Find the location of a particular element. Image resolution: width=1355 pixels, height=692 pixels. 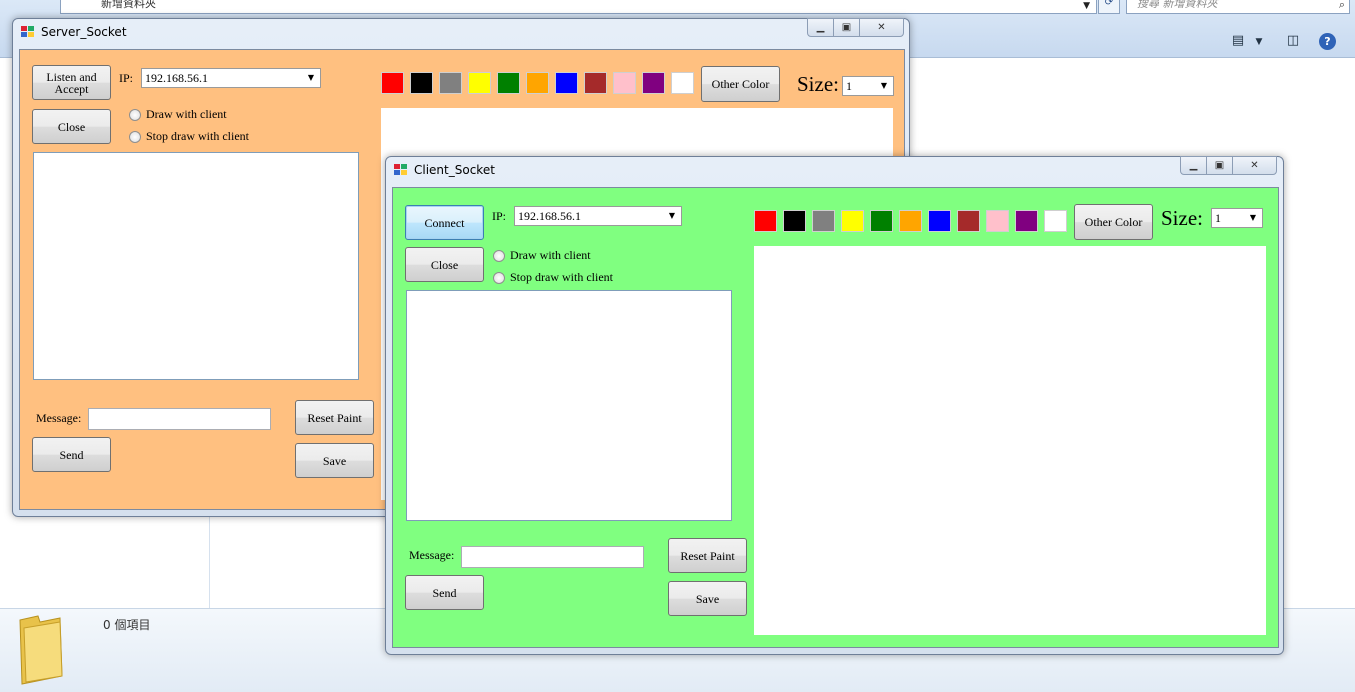

connect-label: Connect is located at coordinates (444, 222).